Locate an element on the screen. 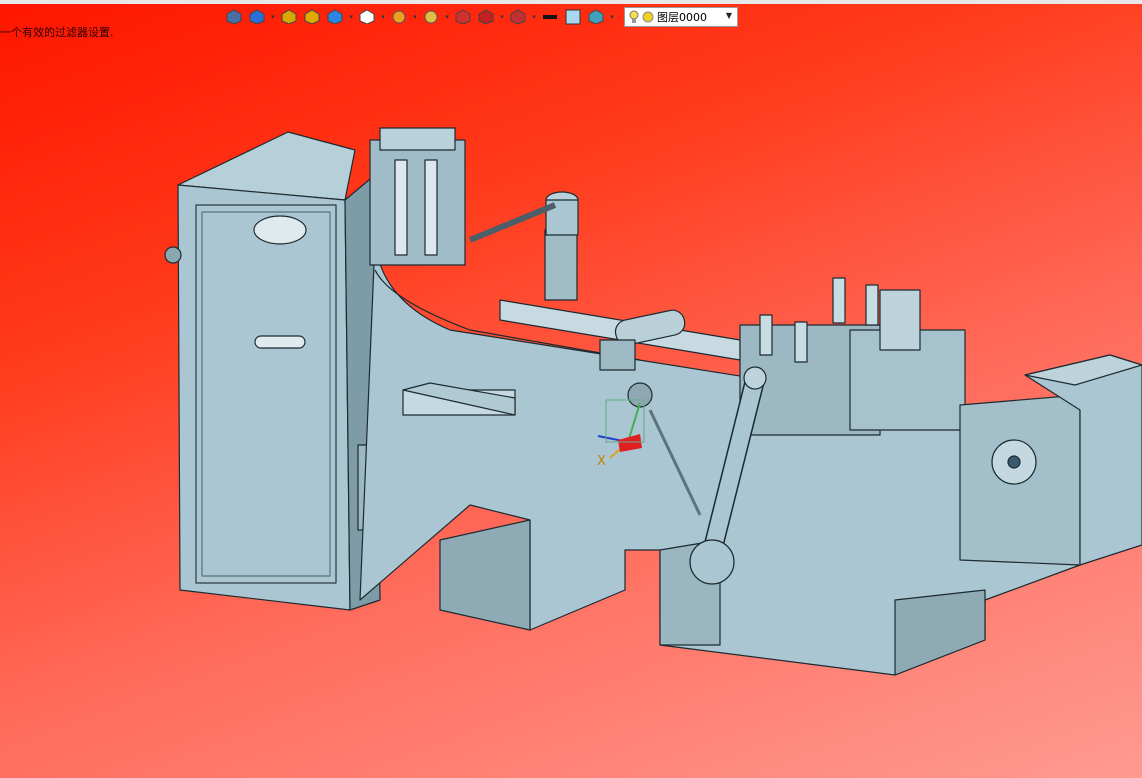 This screenshot has width=1142, height=778. cabinet is located at coordinates (273, 371).